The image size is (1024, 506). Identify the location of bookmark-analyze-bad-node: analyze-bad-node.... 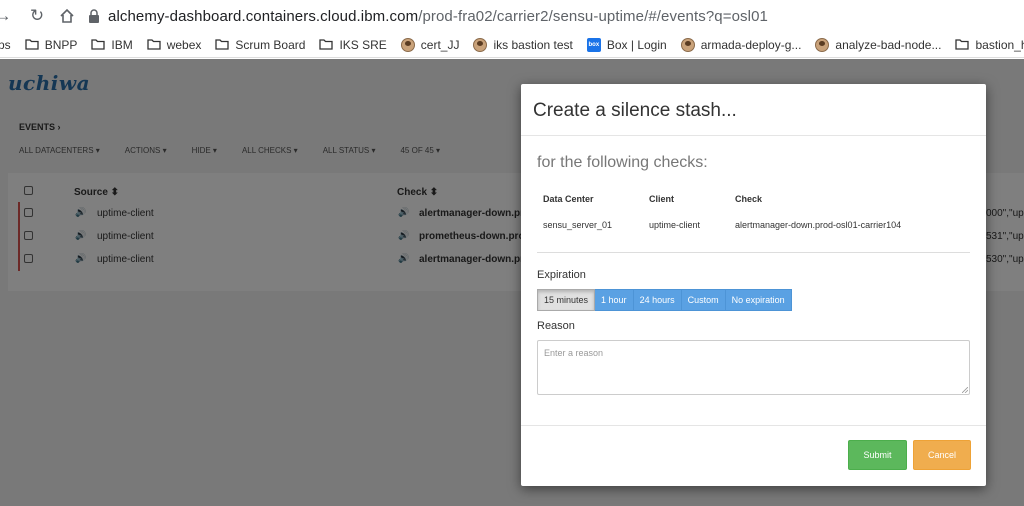
(878, 44).